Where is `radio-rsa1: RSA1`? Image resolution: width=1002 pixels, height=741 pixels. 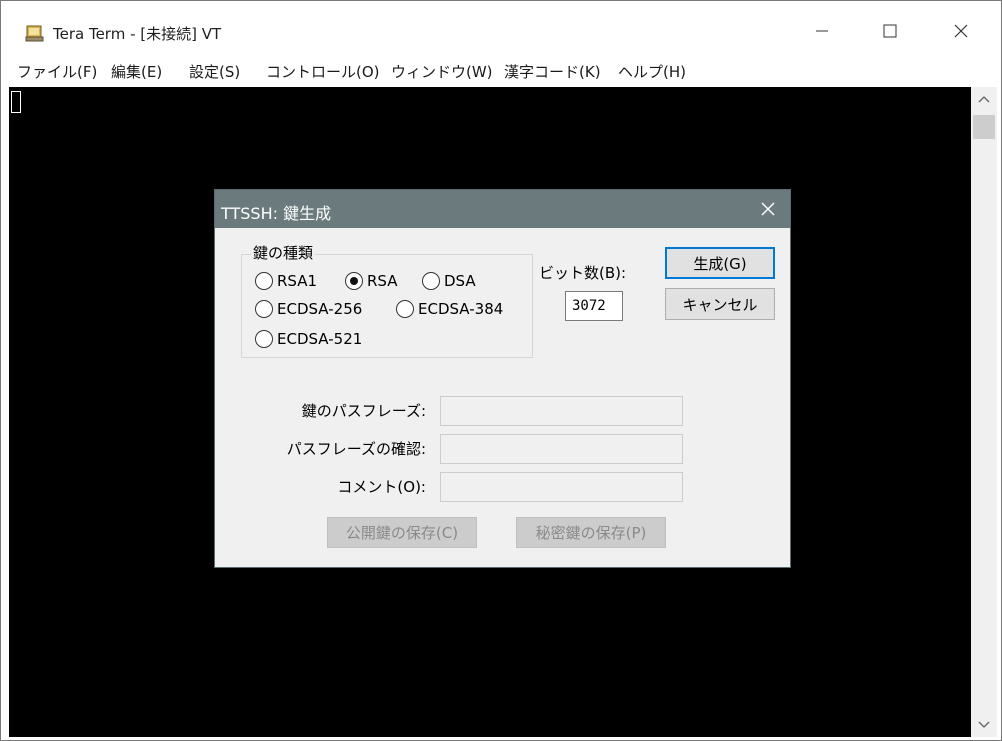
radio-rsa1: RSA1 is located at coordinates (286, 281).